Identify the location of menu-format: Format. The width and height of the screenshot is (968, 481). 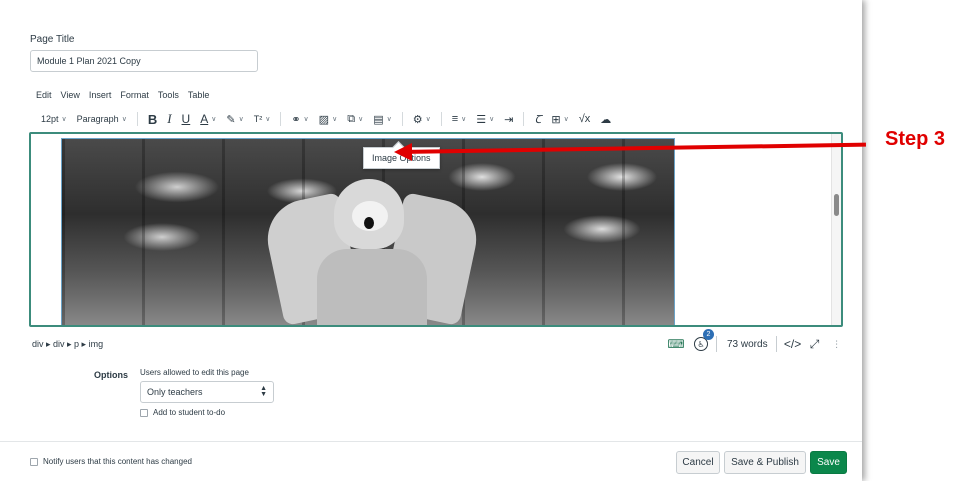
(134, 95).